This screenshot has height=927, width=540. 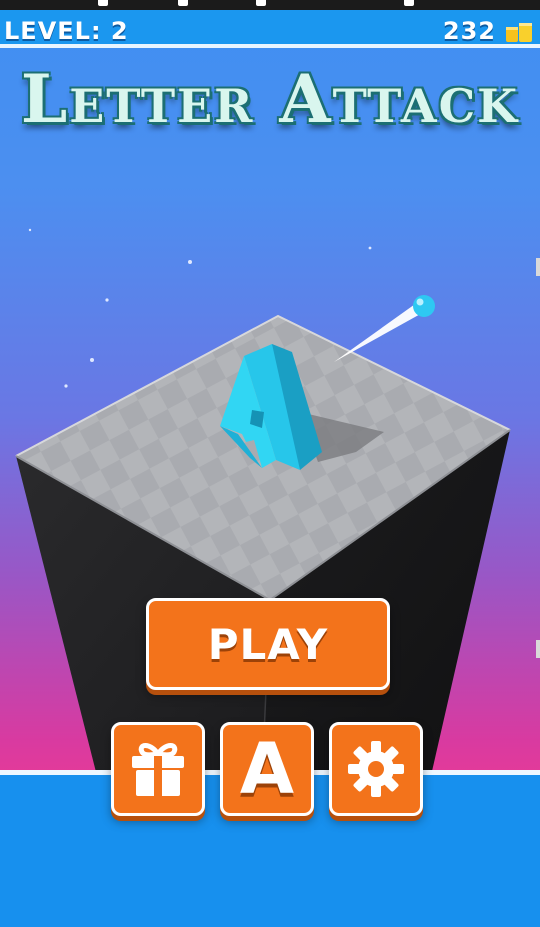 I want to click on play-button: PLAY, so click(x=268, y=644).